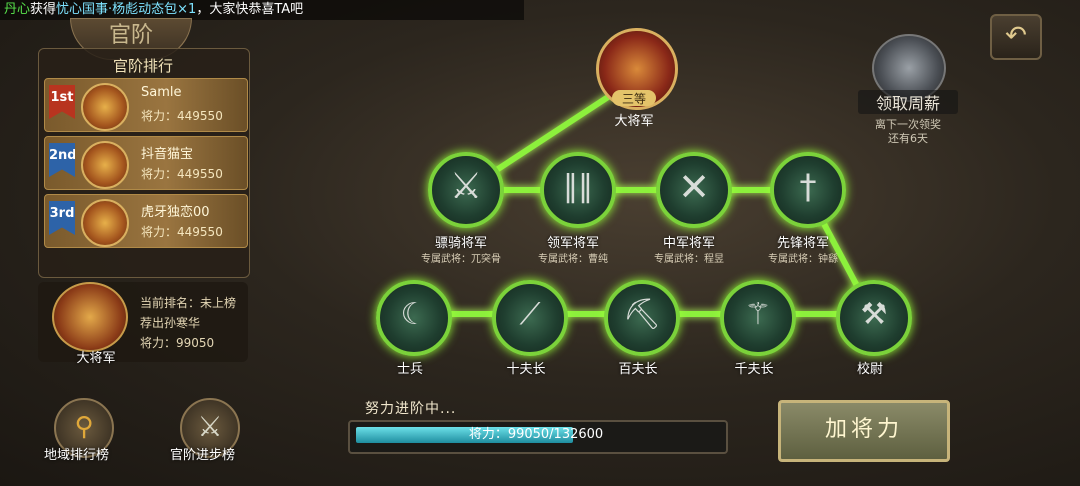 The image size is (1080, 486). What do you see at coordinates (802, 243) in the screenshot?
I see `rank-node-label: 先锋将军` at bounding box center [802, 243].